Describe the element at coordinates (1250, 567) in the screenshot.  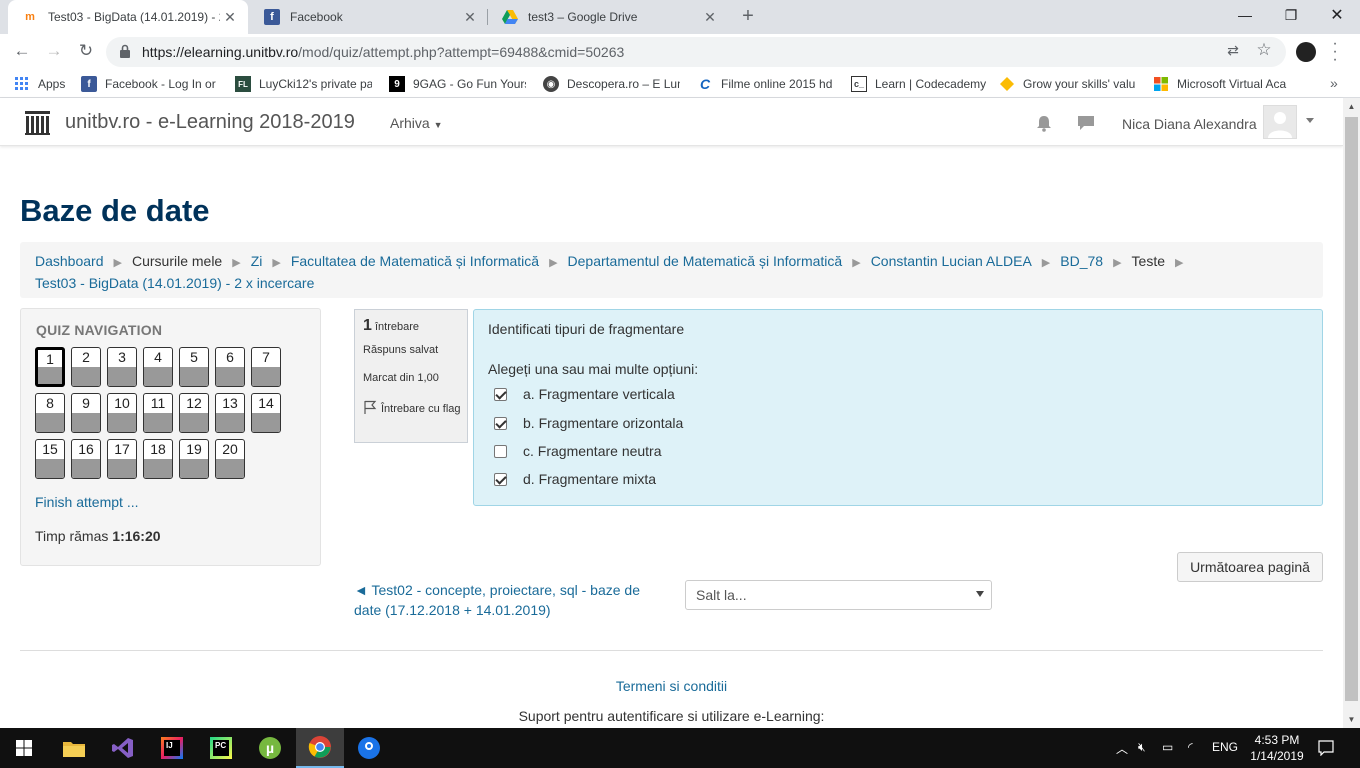
I see `next-page-button: Următoarea pagină` at that location.